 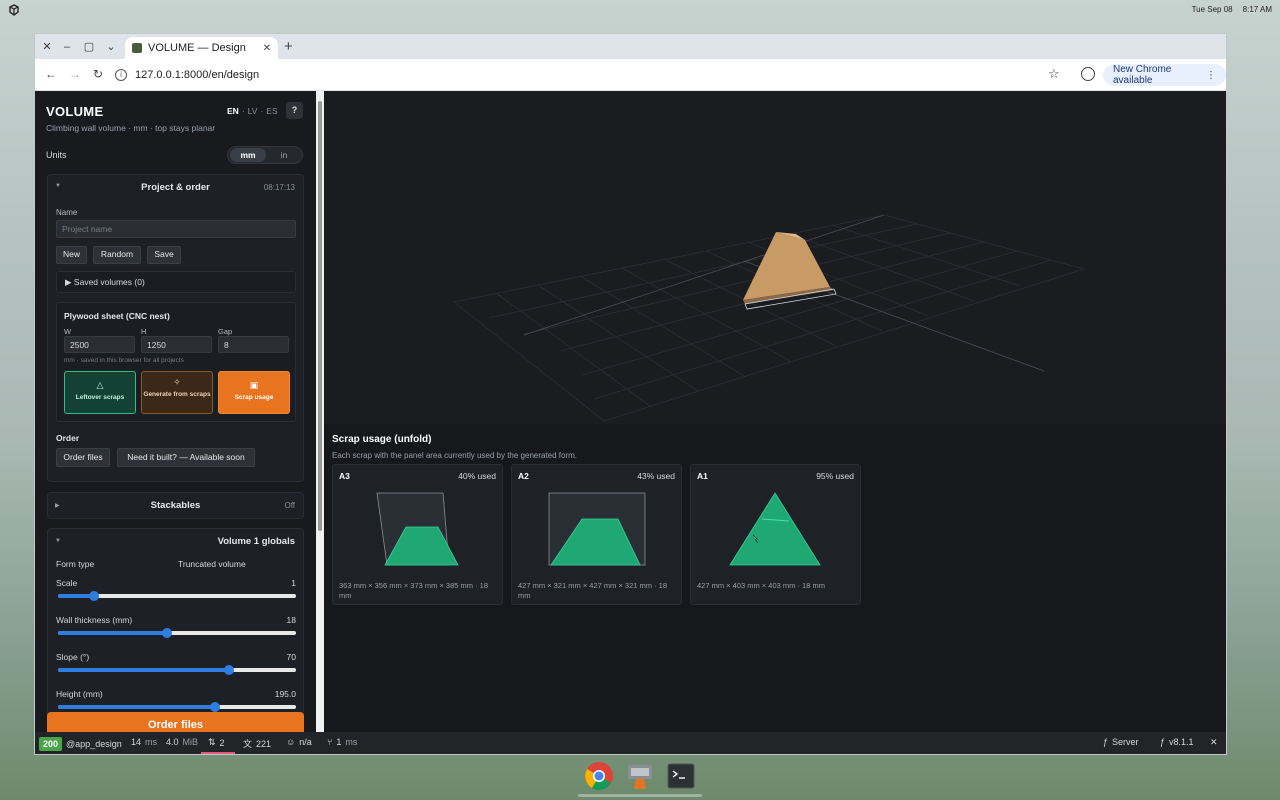 What do you see at coordinates (89, 47) in the screenshot?
I see `maximize-window-icon: ▢` at bounding box center [89, 47].